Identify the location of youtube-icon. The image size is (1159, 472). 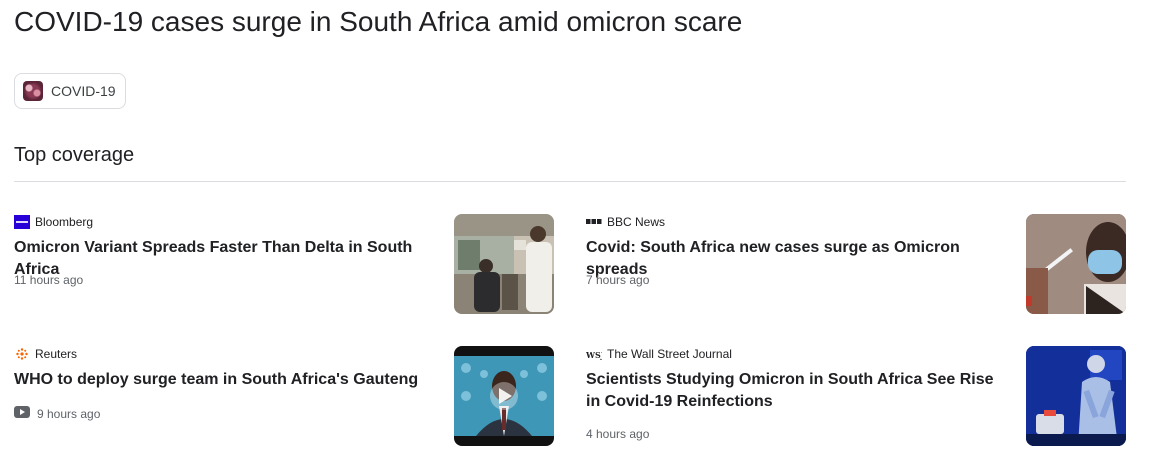
(22, 414).